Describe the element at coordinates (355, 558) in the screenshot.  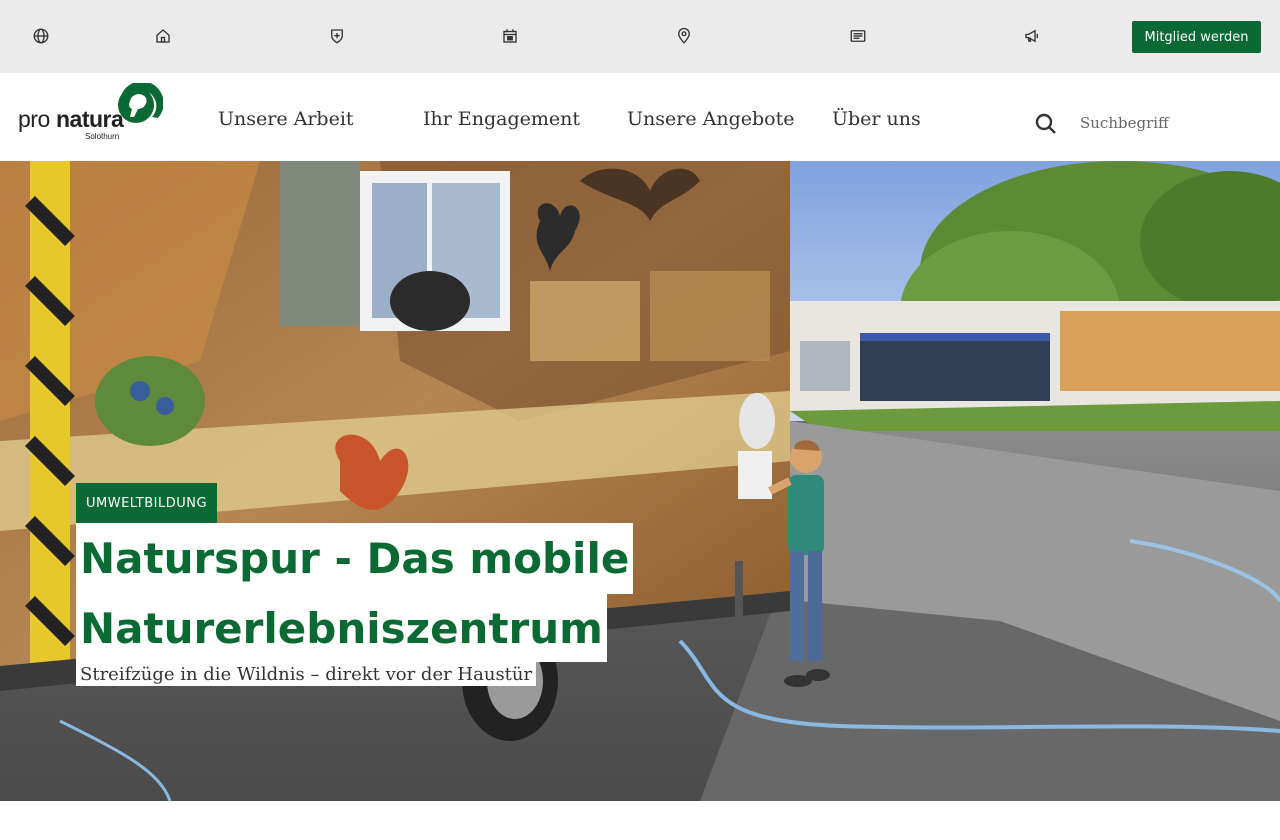
I see `hero-headline-line-1: Naturspur - Das mobile` at that location.